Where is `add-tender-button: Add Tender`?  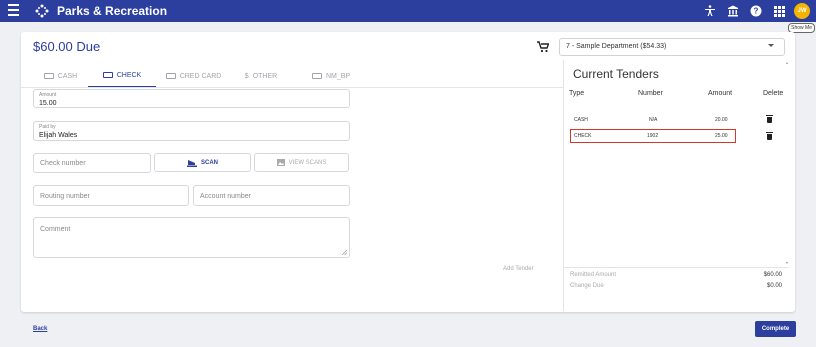
add-tender-button: Add Tender is located at coordinates (518, 269).